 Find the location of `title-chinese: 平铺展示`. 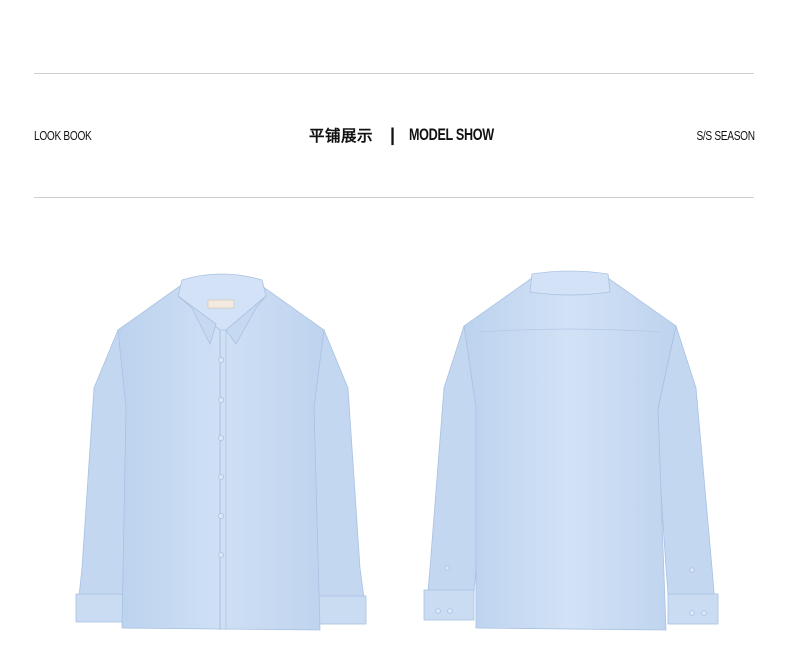

title-chinese: 平铺展示 is located at coordinates (341, 136).